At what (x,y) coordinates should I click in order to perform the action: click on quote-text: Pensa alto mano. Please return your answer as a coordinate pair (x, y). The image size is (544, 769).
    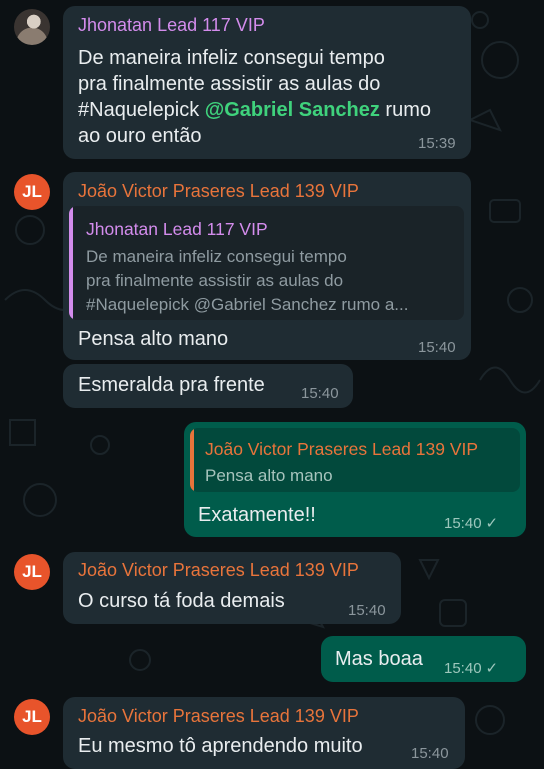
    Looking at the image, I should click on (269, 475).